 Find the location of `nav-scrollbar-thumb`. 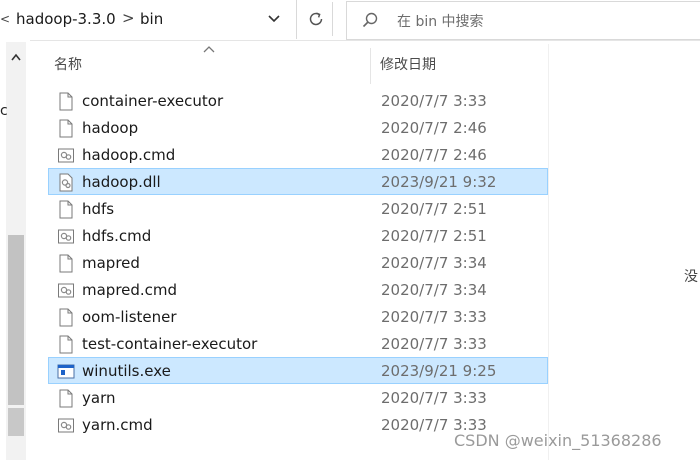

nav-scrollbar-thumb is located at coordinates (16, 320).